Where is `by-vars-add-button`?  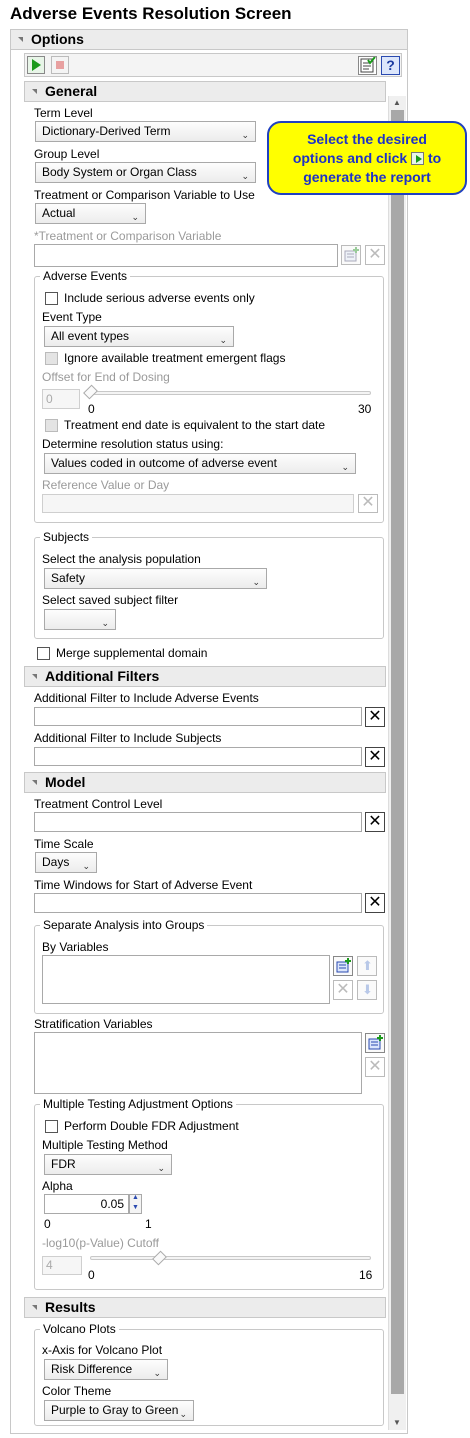
by-vars-add-button is located at coordinates (343, 966).